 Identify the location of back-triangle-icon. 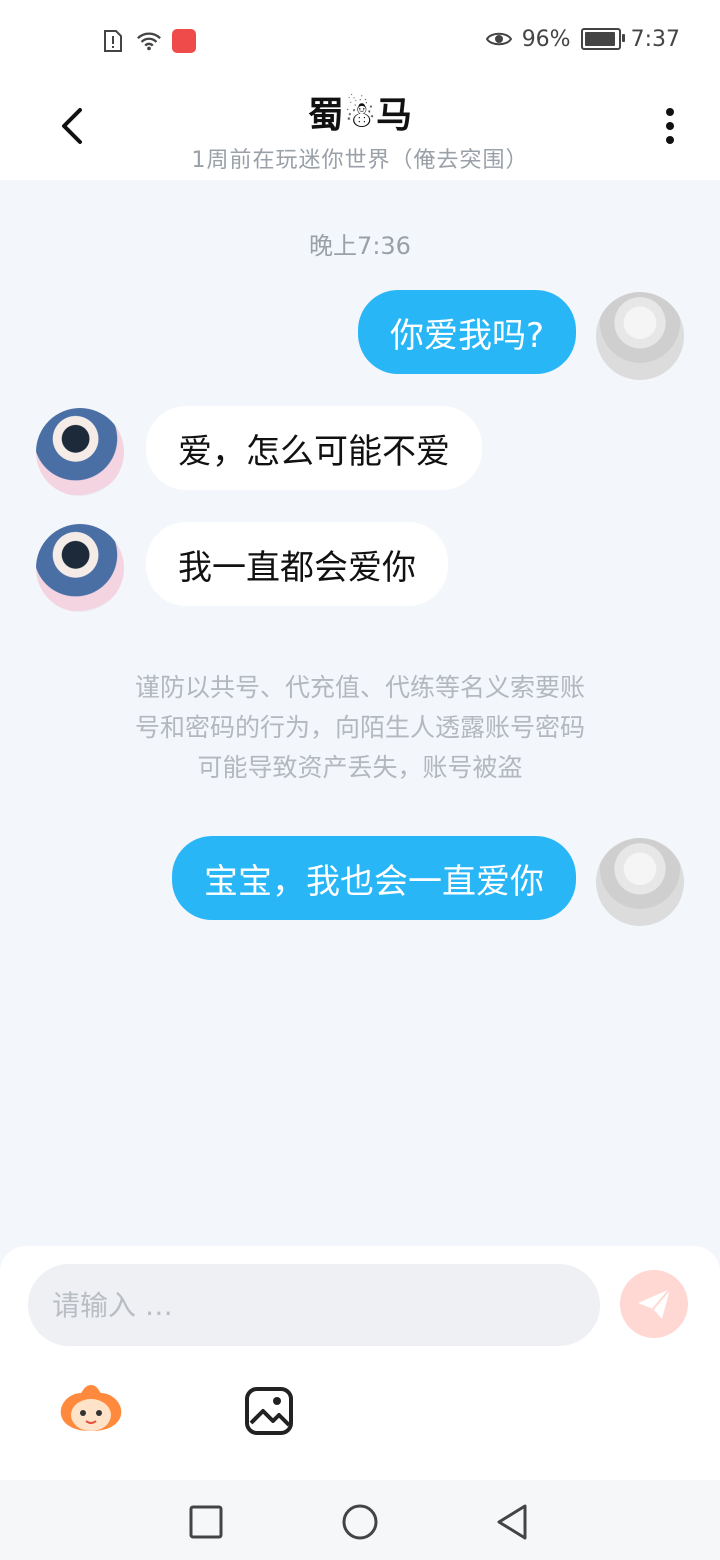
(512, 1522).